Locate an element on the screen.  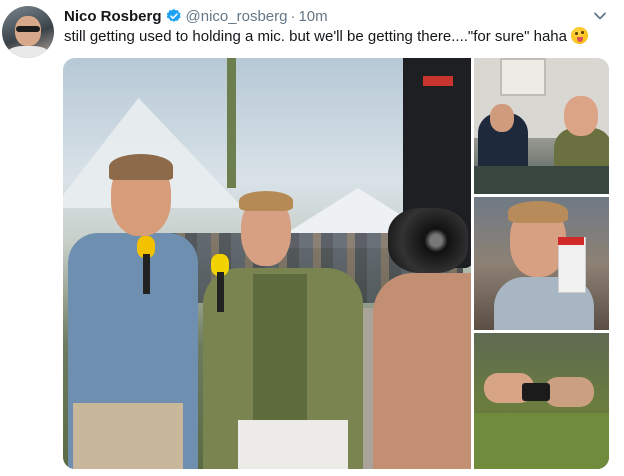
author-handle: @nico_rosberg is located at coordinates (237, 16).